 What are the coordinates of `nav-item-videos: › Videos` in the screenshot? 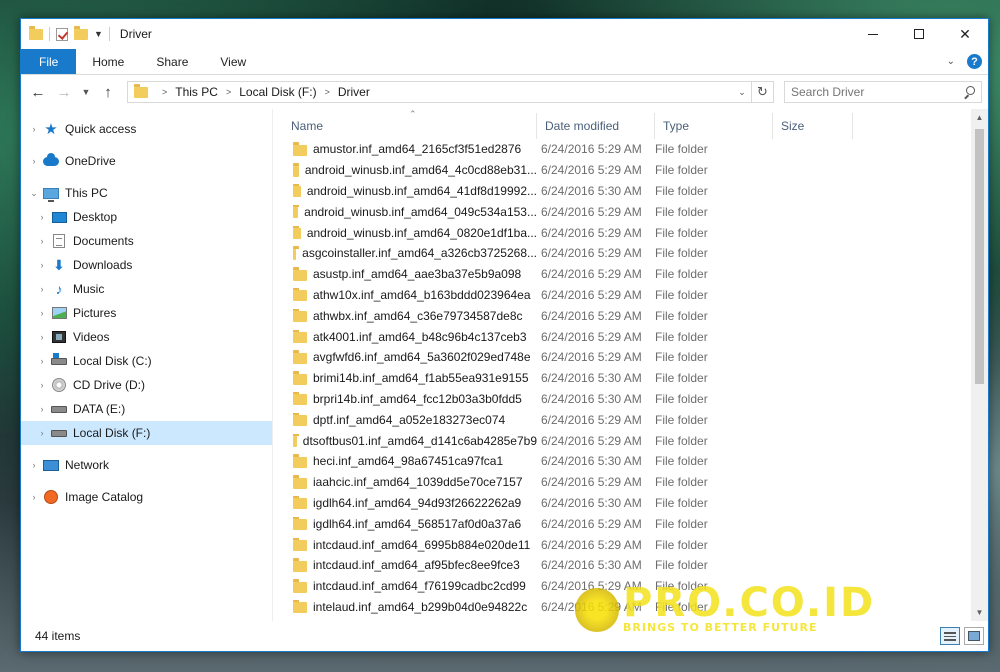 It's located at (146, 337).